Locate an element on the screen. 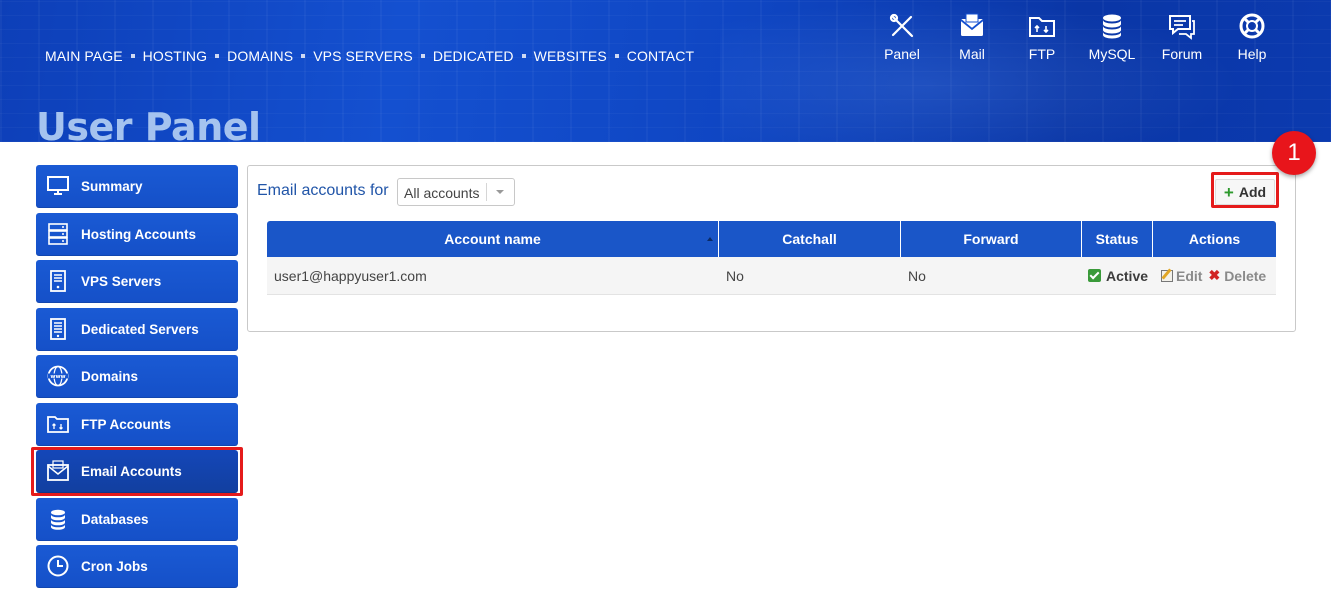 The width and height of the screenshot is (1331, 592). monitor-icon is located at coordinates (58, 185).